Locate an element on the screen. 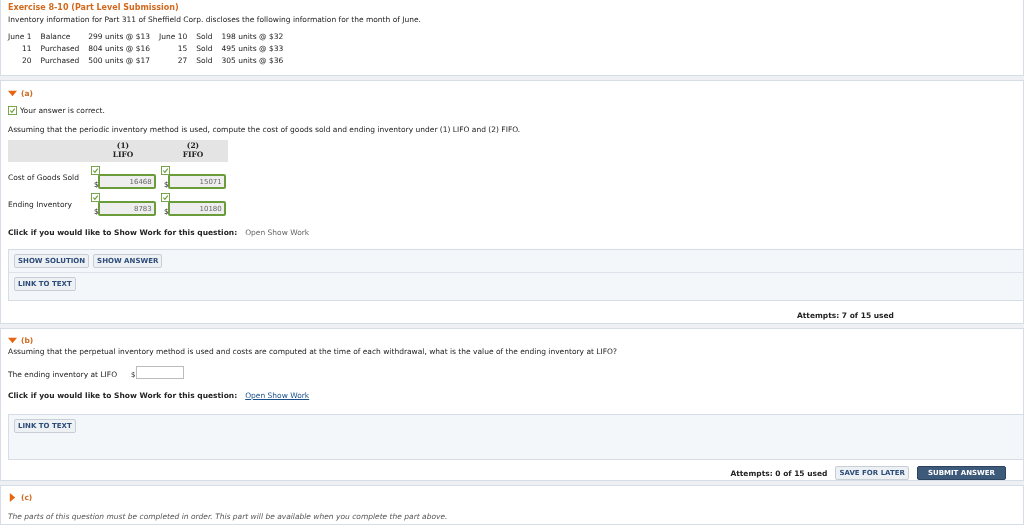 Image resolution: width=1024 pixels, height=525 pixels. caret-right-icon is located at coordinates (12, 497).